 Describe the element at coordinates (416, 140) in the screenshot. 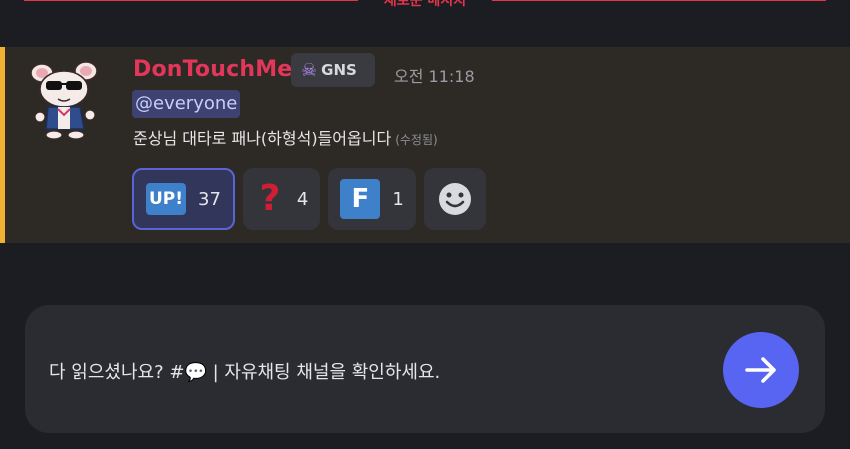

I see `edited-label: (수정됨)` at that location.